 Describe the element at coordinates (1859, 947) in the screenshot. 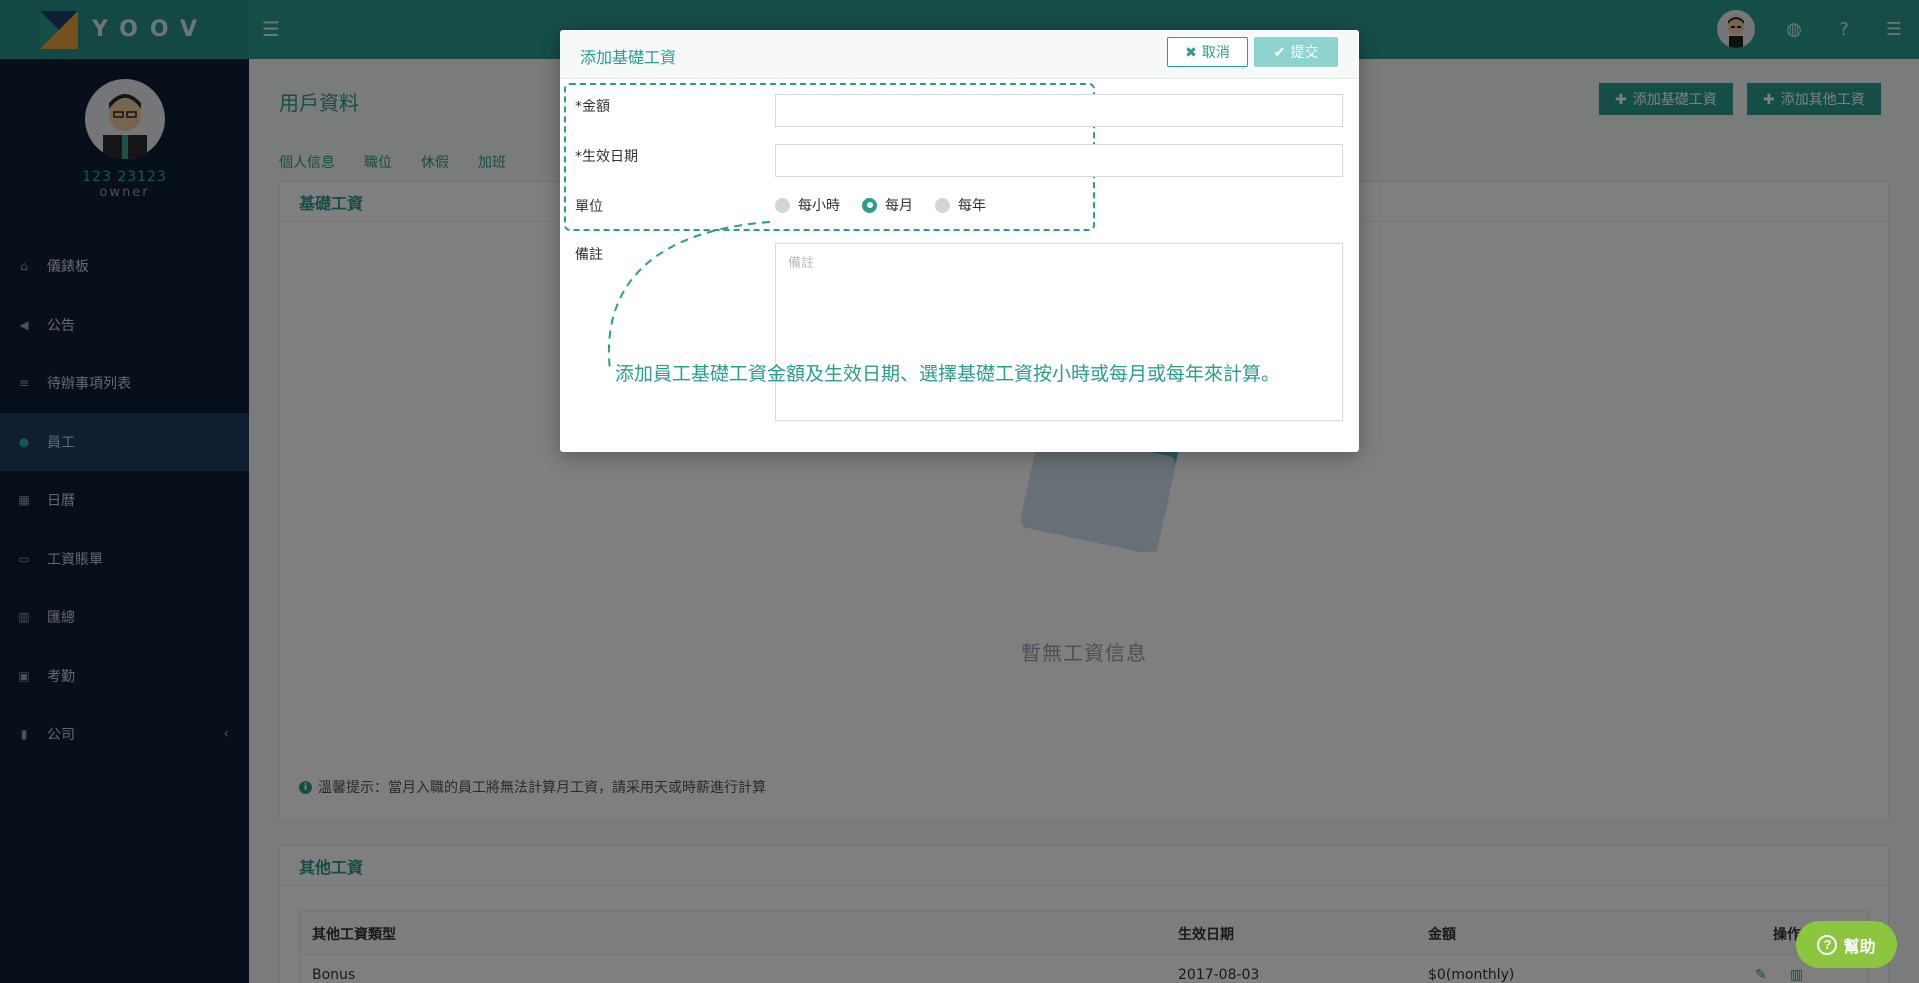

I see `help-label: 幫助` at that location.